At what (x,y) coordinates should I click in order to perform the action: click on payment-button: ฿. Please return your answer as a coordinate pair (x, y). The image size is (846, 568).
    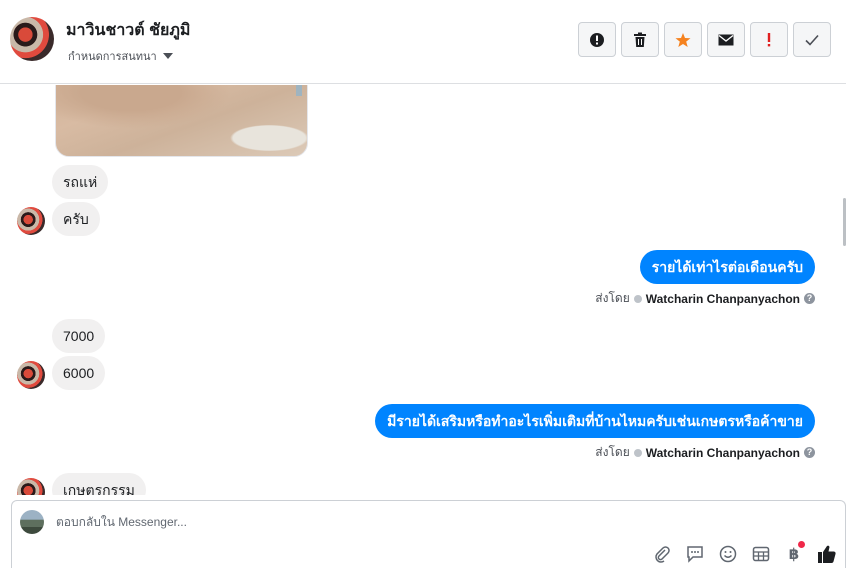
    Looking at the image, I should click on (794, 552).